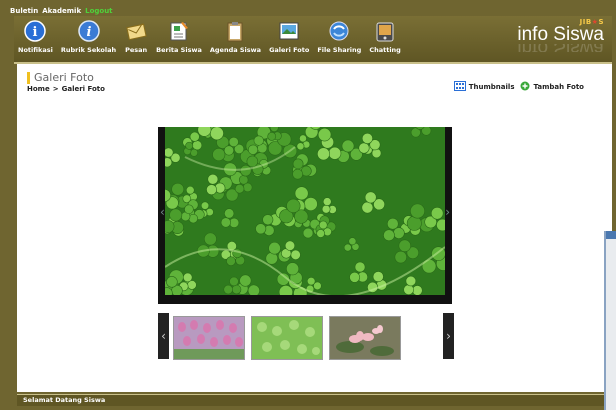  Describe the element at coordinates (558, 87) in the screenshot. I see `add-photo-label: Tambah Foto` at that location.